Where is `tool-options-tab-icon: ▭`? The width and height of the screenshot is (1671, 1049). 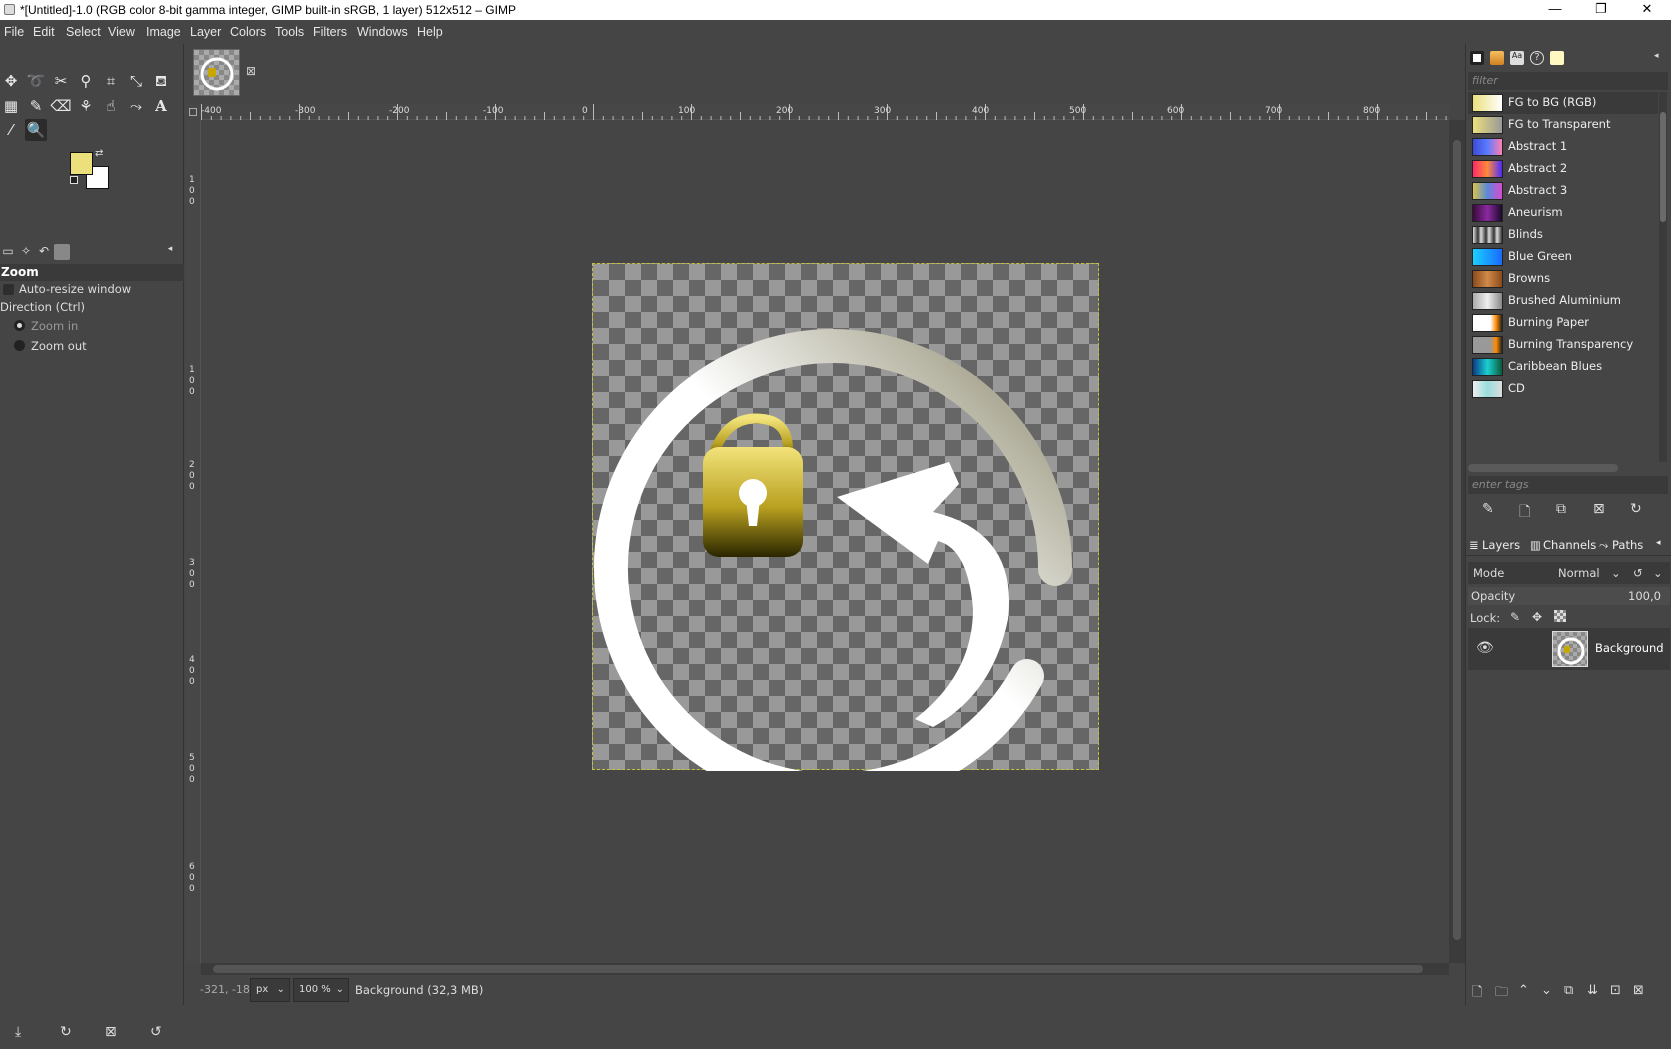 tool-options-tab-icon: ▭ is located at coordinates (8, 252).